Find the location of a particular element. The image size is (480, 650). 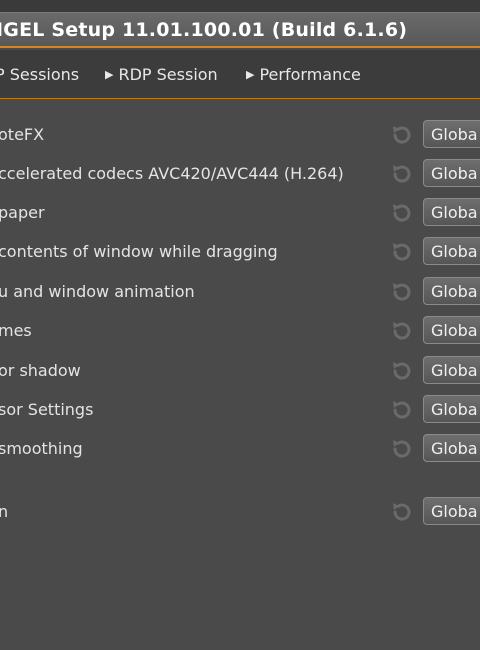

breadcrumb-item-sessions: P Sessions is located at coordinates (39, 74).